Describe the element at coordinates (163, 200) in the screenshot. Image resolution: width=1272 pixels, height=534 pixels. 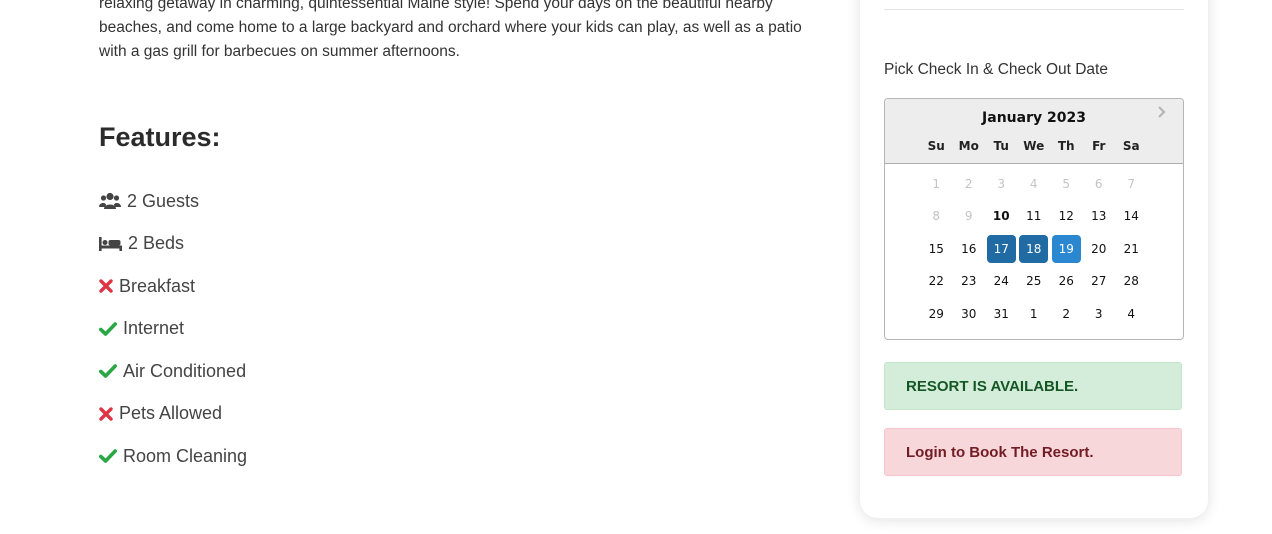
I see `feature-label: 2 Guests` at that location.